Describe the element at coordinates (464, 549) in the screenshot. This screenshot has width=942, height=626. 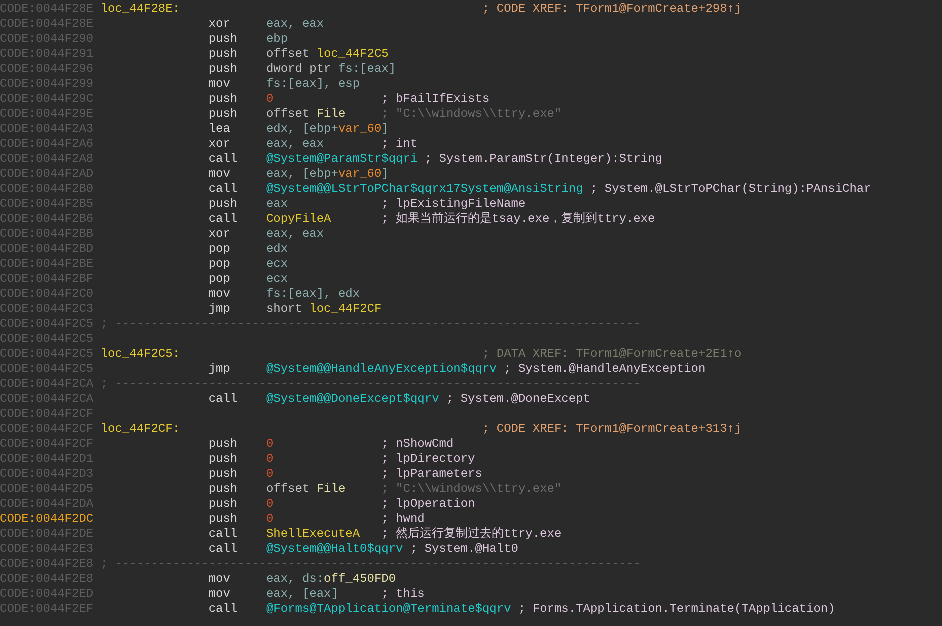
I see `code-comment: ; System.@Halt0` at that location.